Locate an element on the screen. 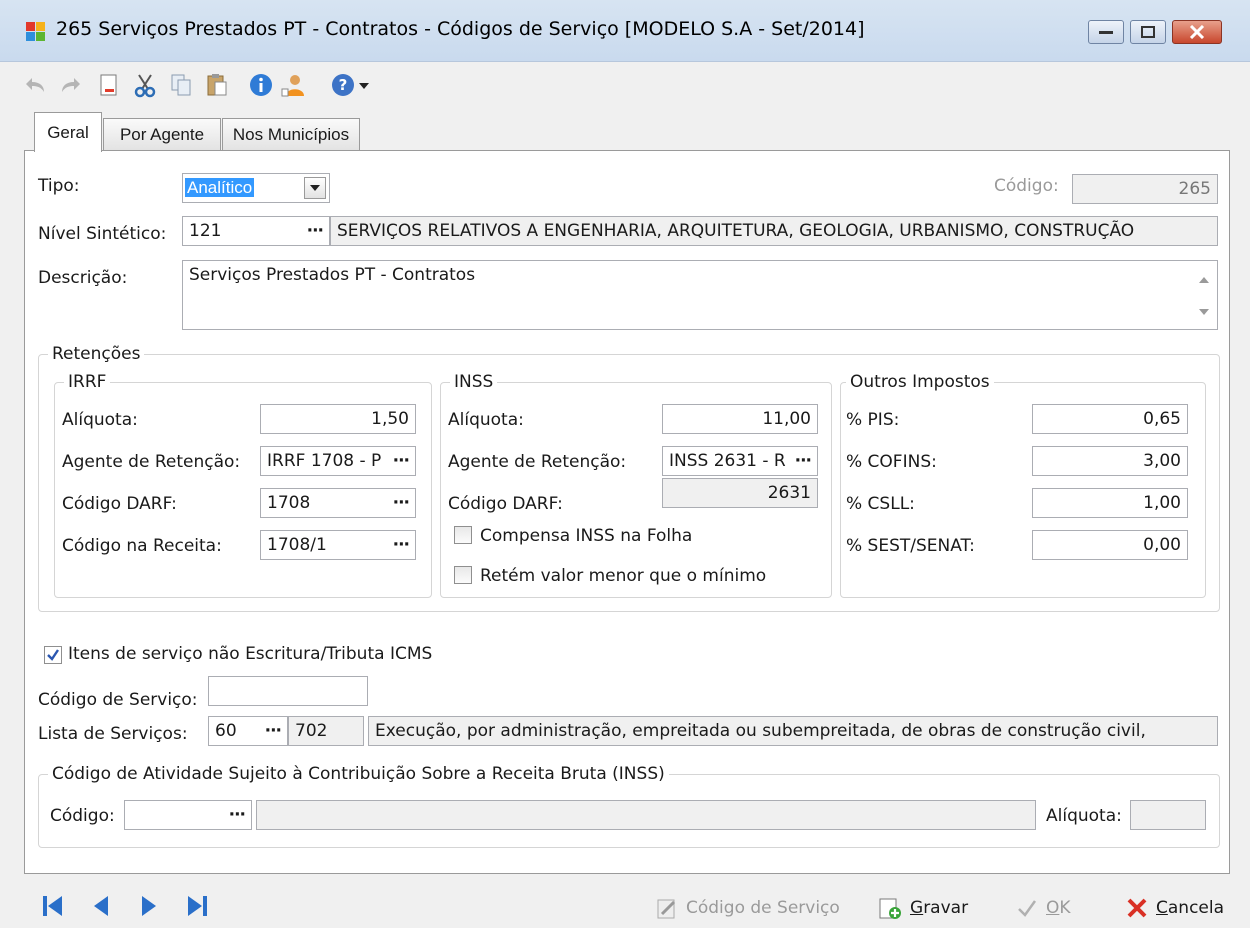  redo-icon is located at coordinates (71, 85).